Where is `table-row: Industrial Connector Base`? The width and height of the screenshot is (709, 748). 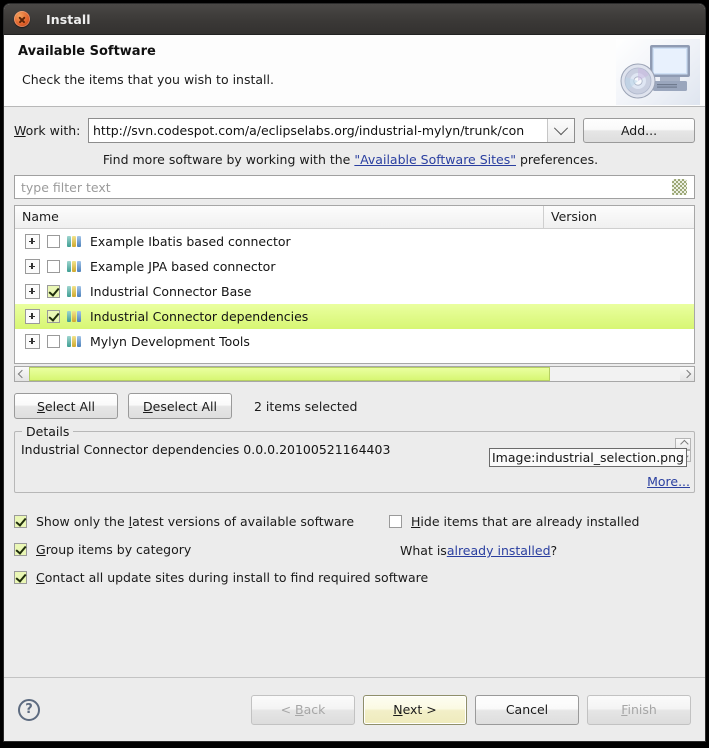 table-row: Industrial Connector Base is located at coordinates (354, 291).